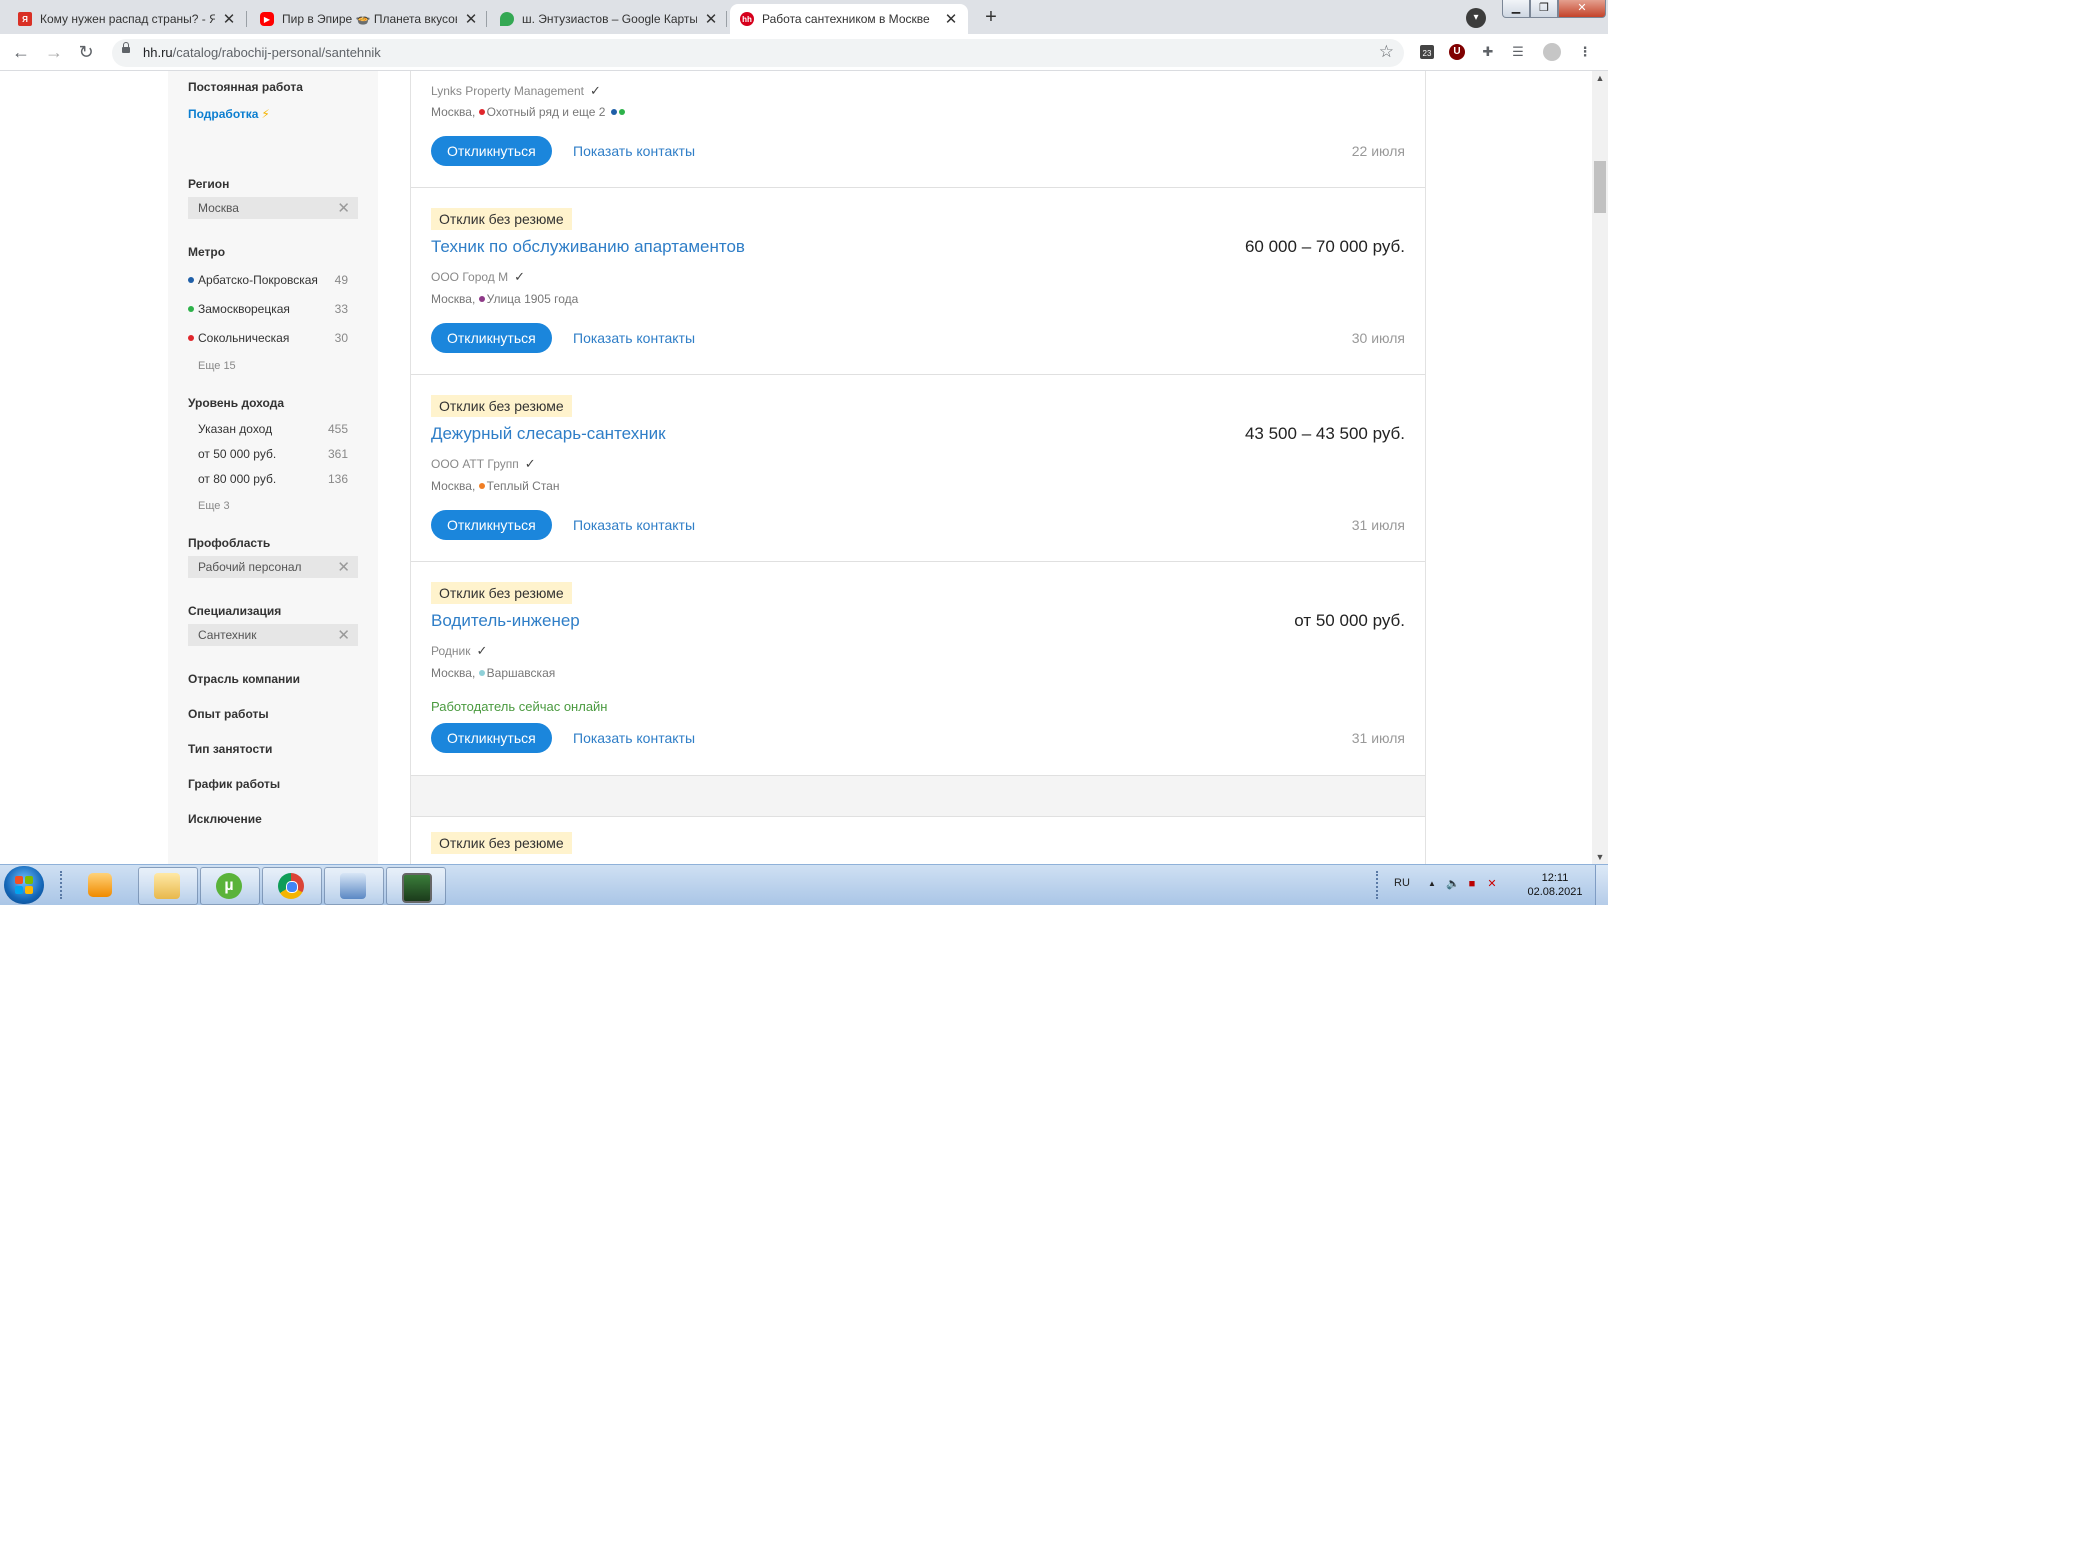  I want to click on tab-title: Кому нужен распад страны? - Я, so click(127, 19).